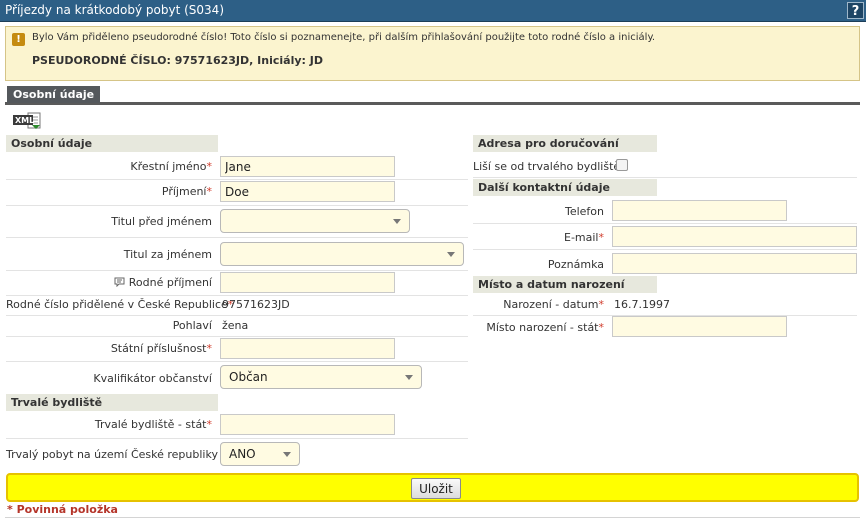 The width and height of the screenshot is (866, 520). Describe the element at coordinates (342, 254) in the screenshot. I see `title-after-select` at that location.